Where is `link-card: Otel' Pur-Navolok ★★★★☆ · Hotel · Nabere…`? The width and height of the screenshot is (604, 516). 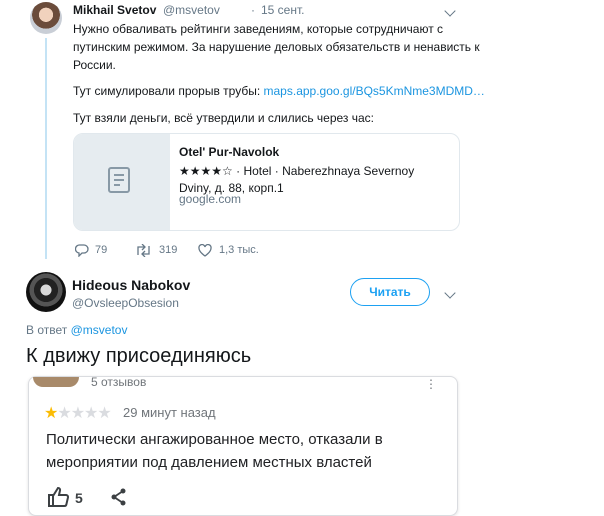 link-card: Otel' Pur-Navolok ★★★★☆ · Hotel · Nabere… is located at coordinates (266, 182).